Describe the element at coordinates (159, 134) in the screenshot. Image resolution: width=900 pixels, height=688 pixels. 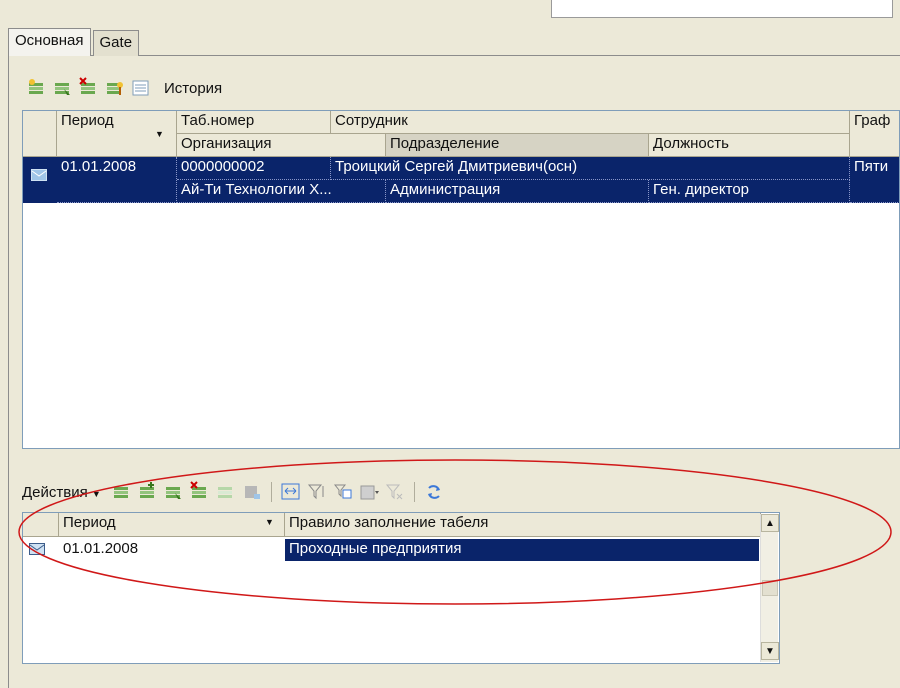
I see `sort-arrow-icon: ▼` at that location.